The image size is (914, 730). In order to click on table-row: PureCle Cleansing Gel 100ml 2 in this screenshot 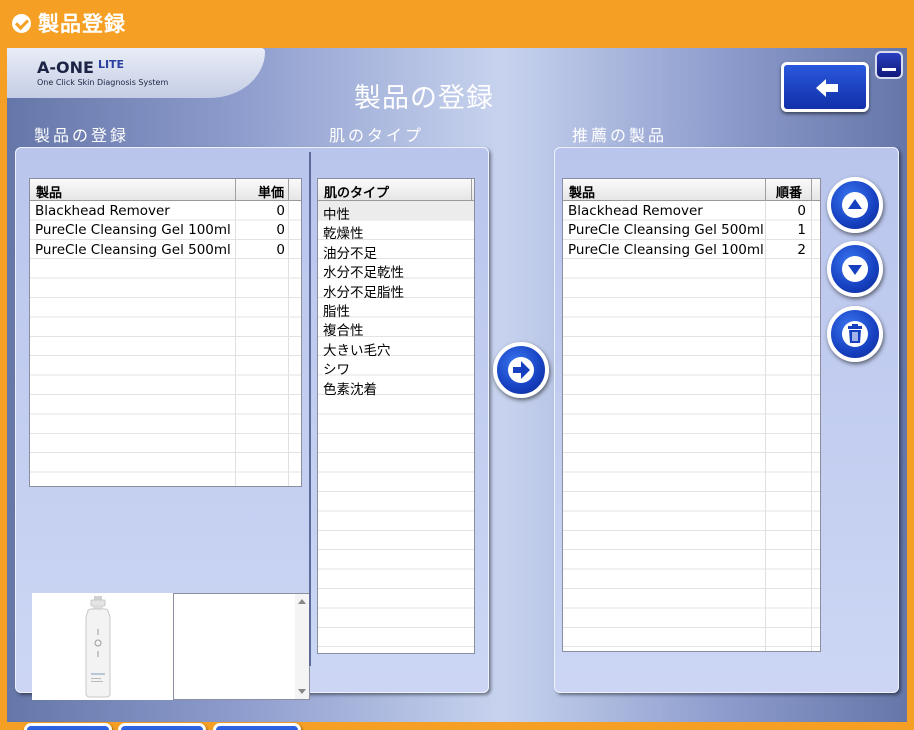, I will do `click(691, 249)`.